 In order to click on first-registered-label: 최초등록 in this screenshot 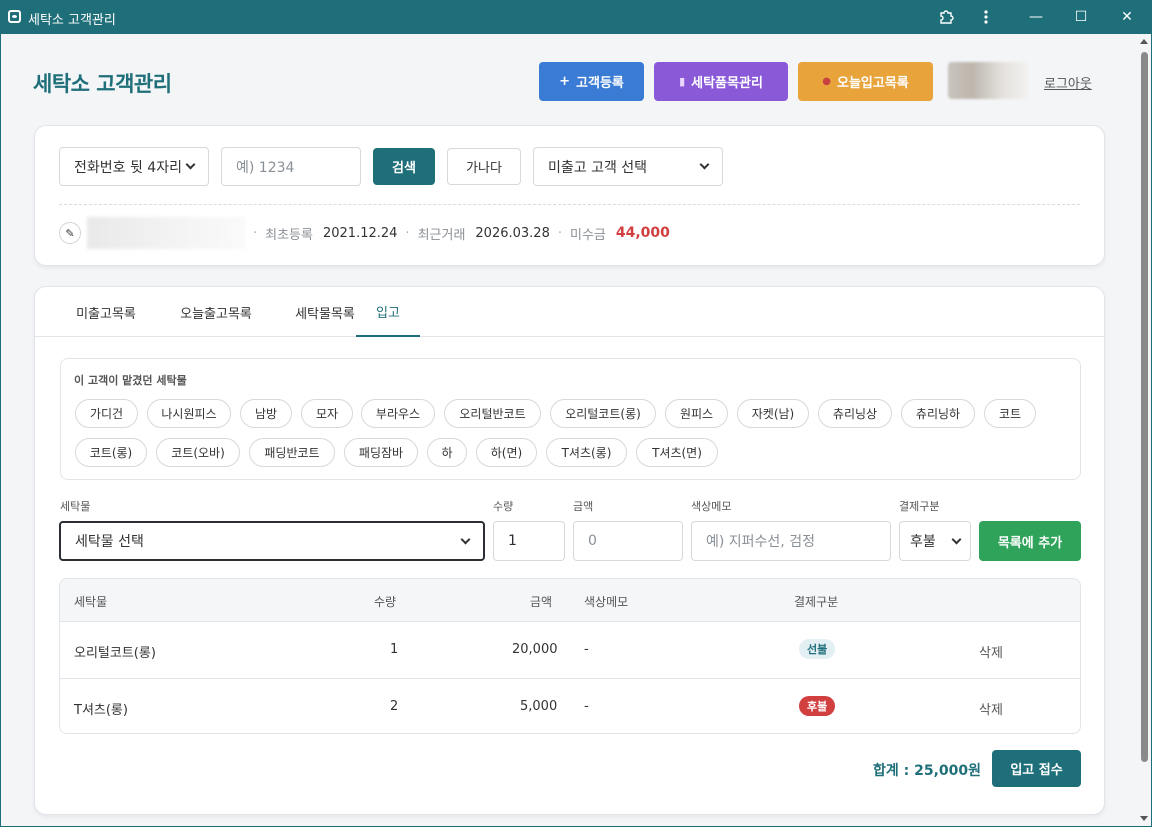, I will do `click(289, 235)`.